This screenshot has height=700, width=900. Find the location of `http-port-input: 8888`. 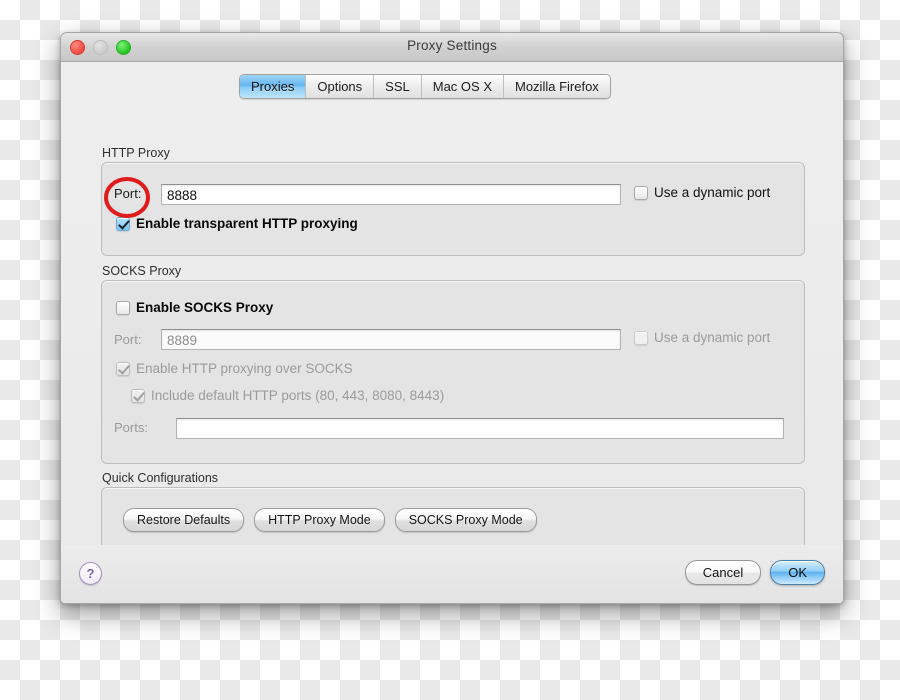

http-port-input: 8888 is located at coordinates (391, 194).